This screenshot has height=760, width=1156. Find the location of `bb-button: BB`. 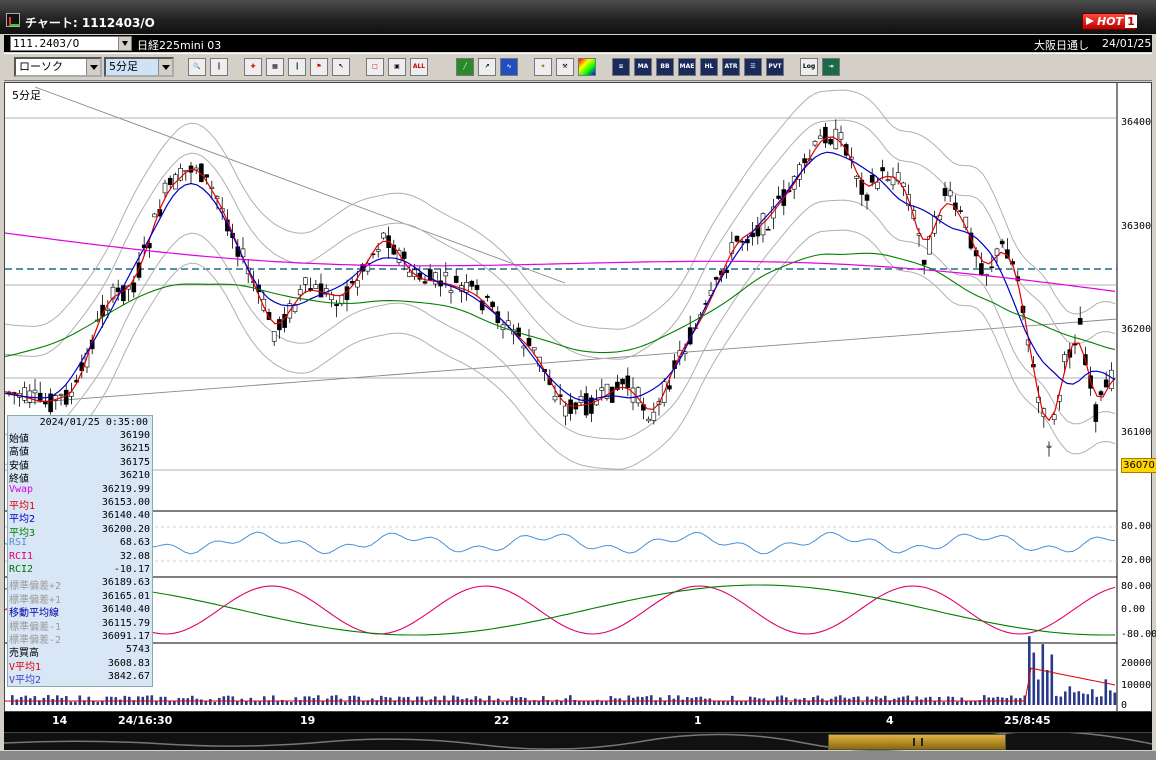

bb-button: BB is located at coordinates (665, 67).